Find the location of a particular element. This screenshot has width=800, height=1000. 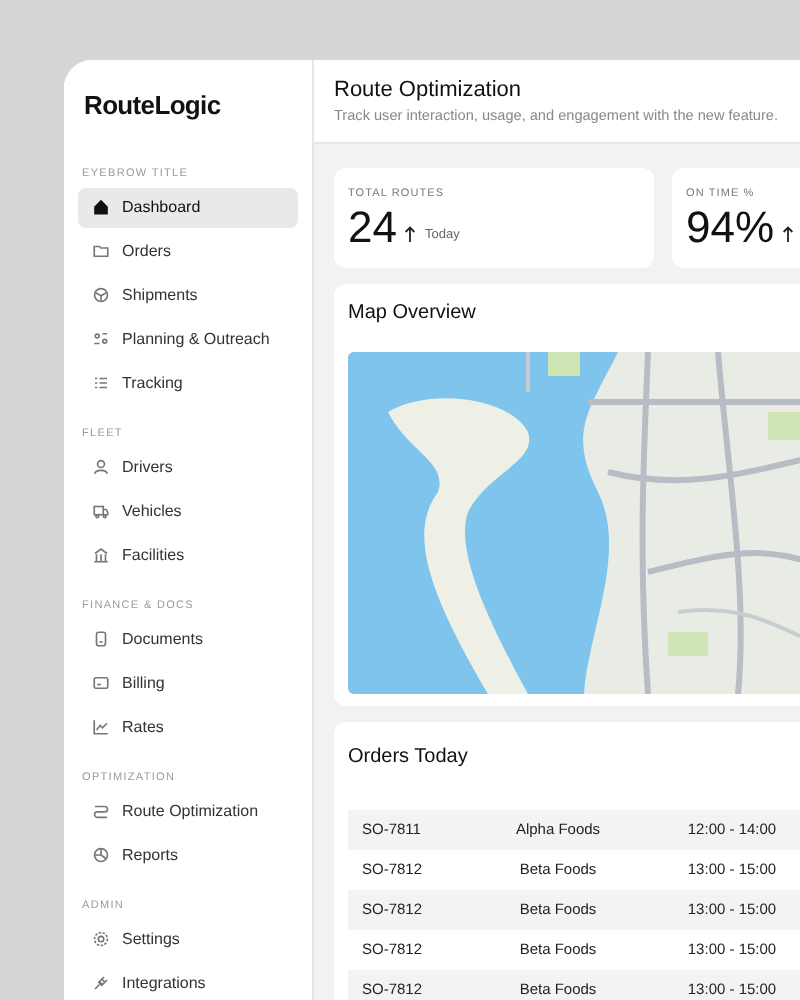

truck-icon is located at coordinates (101, 511).